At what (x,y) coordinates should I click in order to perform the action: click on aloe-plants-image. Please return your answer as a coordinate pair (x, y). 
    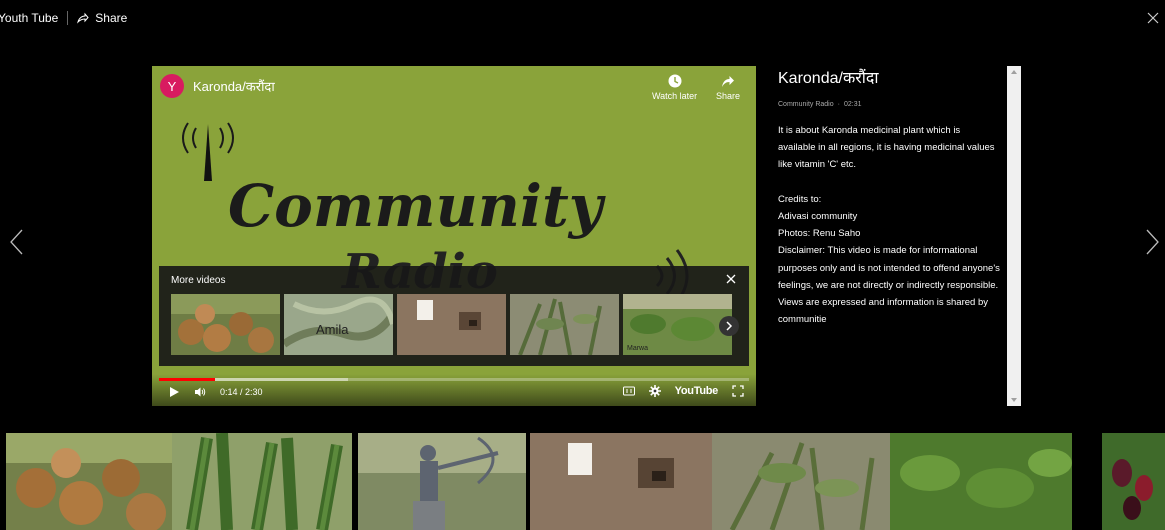
    Looking at the image, I should click on (262, 481).